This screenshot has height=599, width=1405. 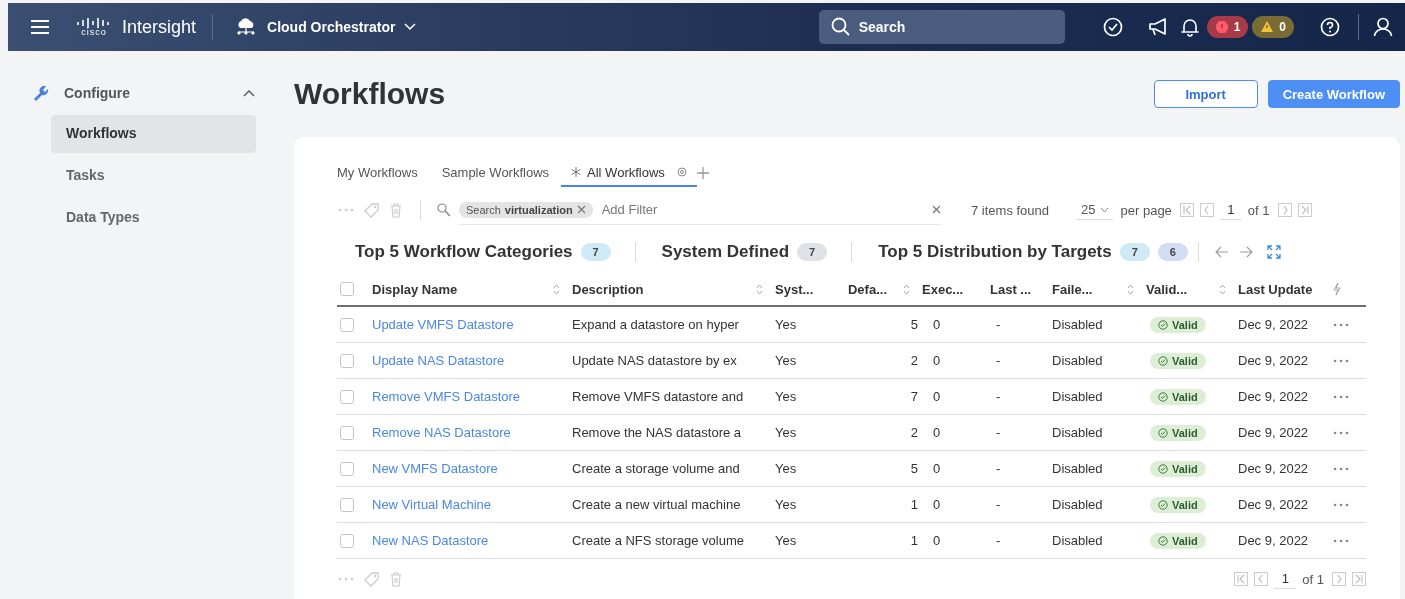 I want to click on tab: All Workflows, so click(x=629, y=173).